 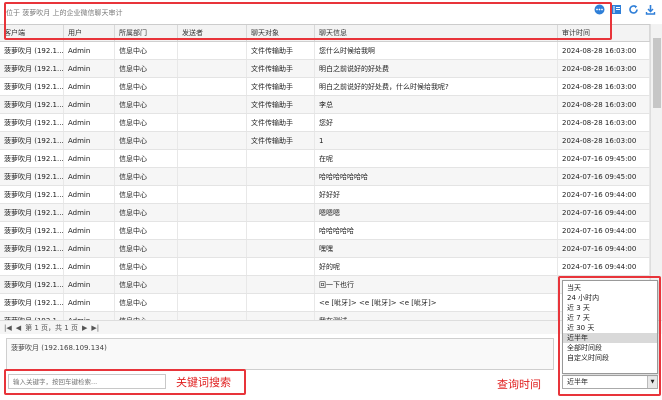 What do you see at coordinates (436, 248) in the screenshot?
I see `cell-chat-message: 嘿嘿` at bounding box center [436, 248].